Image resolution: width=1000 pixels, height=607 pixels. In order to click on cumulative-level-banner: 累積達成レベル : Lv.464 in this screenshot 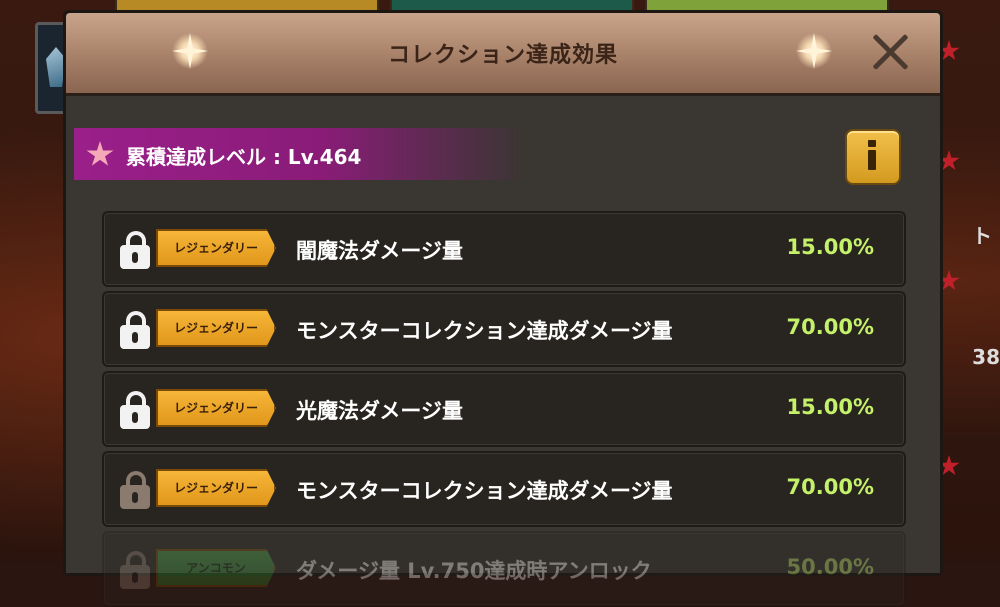, I will do `click(299, 154)`.